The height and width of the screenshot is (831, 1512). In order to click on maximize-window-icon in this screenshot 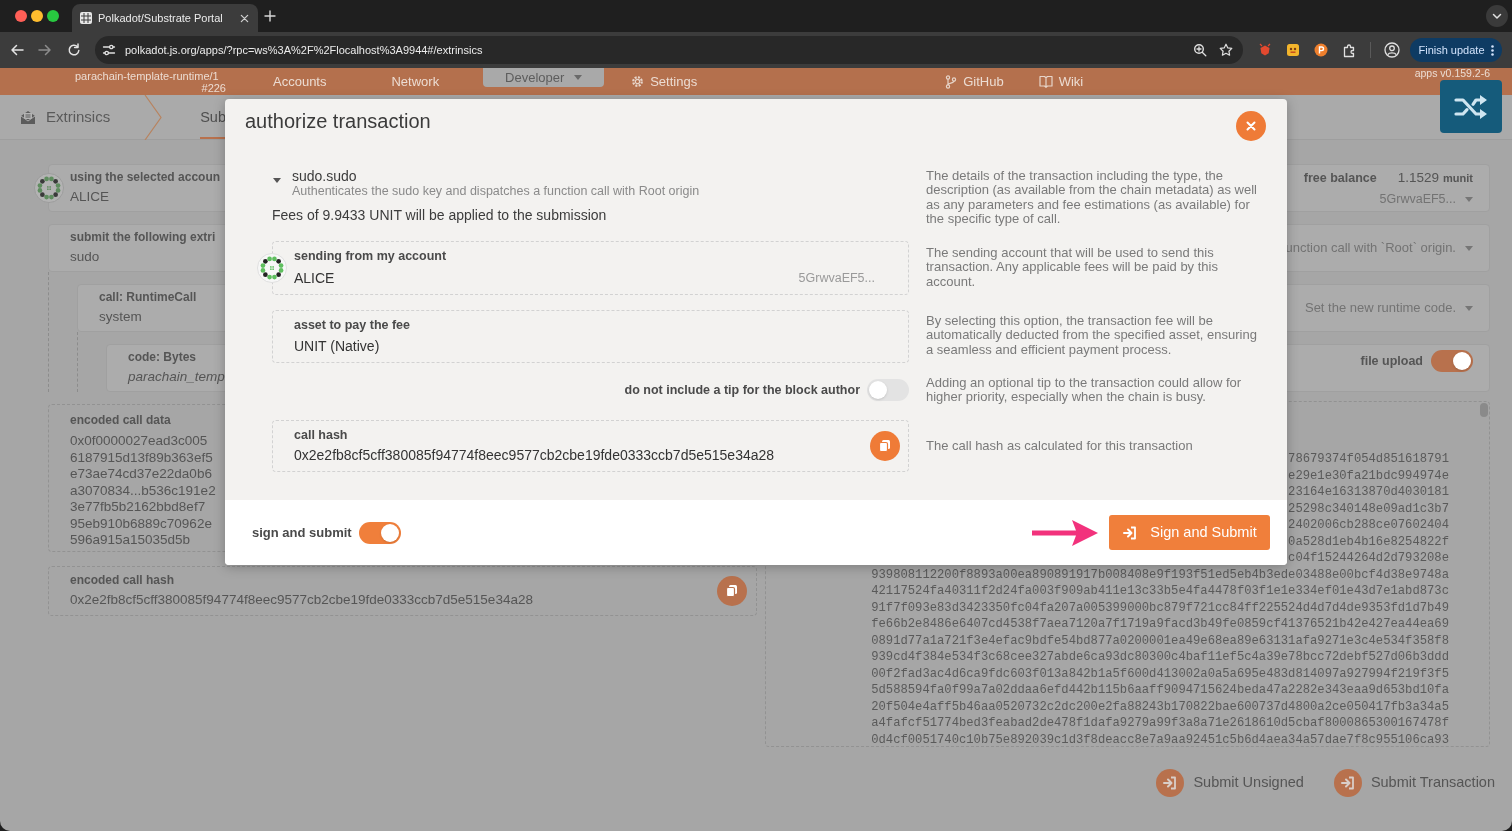, I will do `click(53, 16)`.